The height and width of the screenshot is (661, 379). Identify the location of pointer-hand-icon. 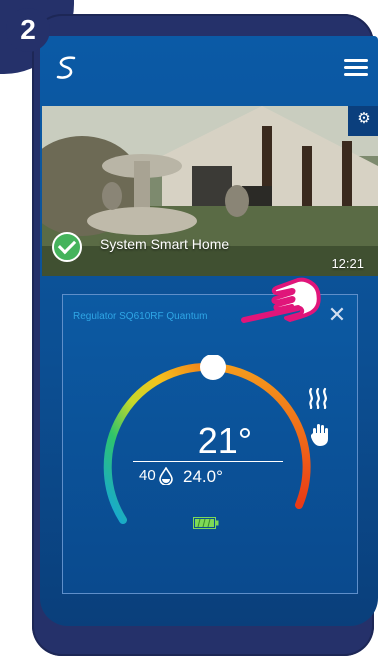
(281, 300).